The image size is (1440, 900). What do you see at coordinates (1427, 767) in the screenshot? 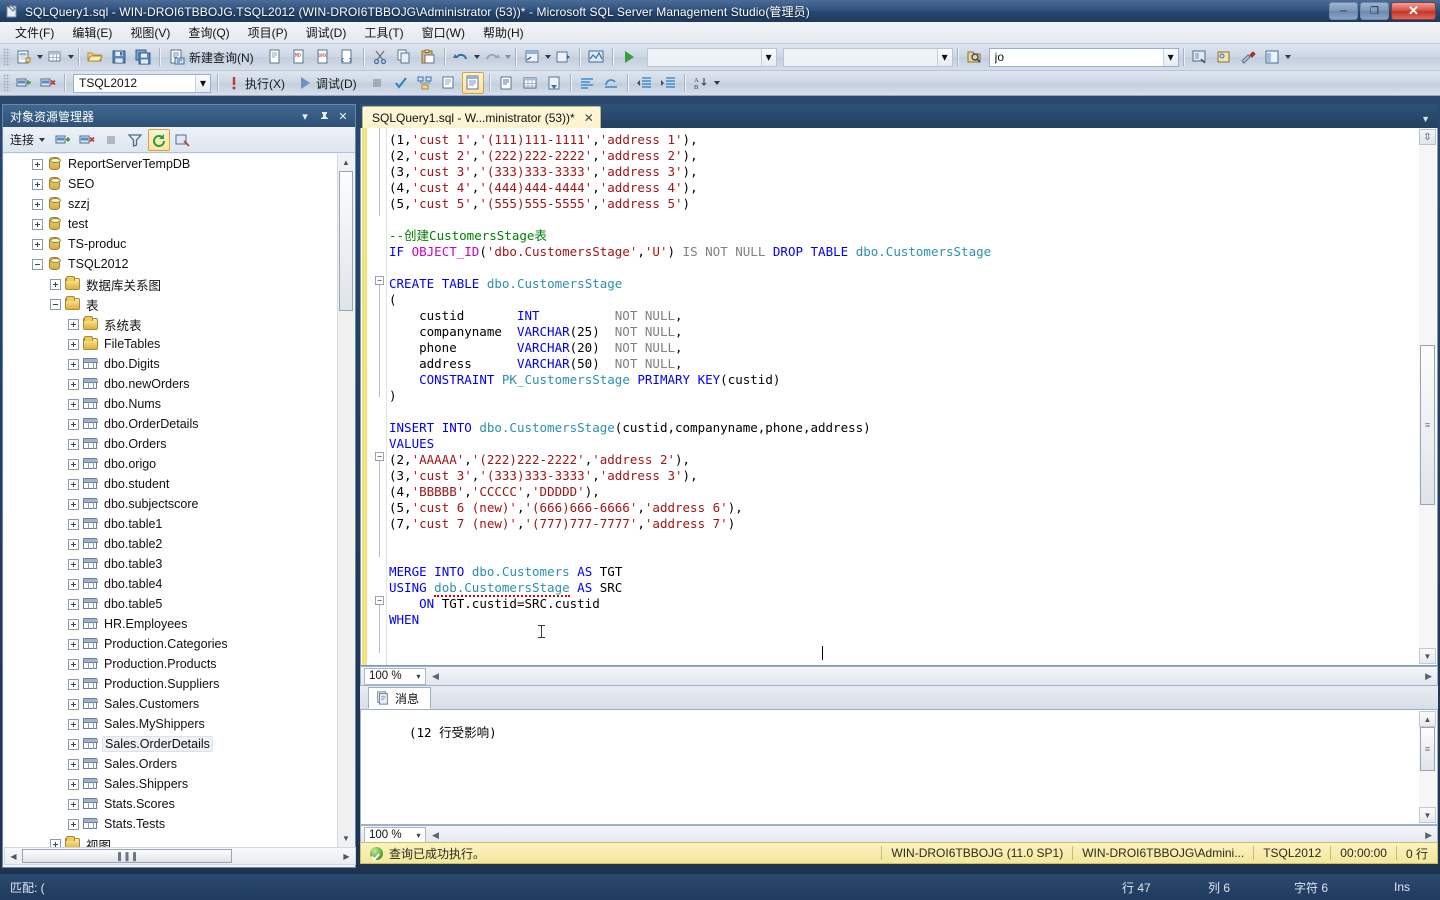
I see `results-vscrollbar: ▲ ≡ ▼` at bounding box center [1427, 767].